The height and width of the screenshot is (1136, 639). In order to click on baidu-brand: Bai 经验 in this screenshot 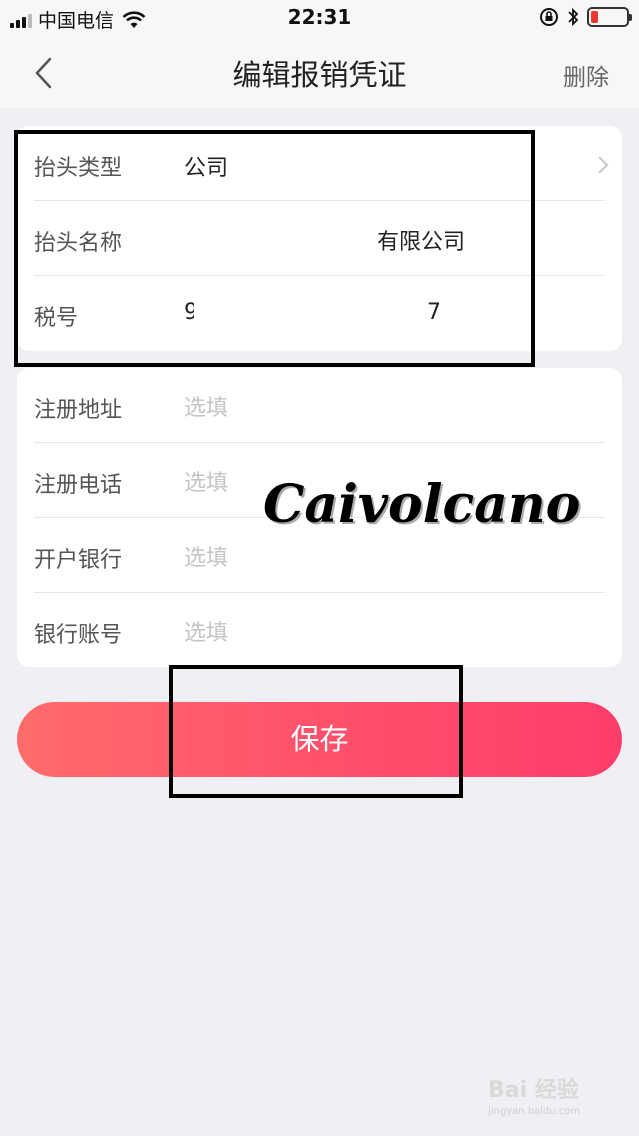, I will do `click(533, 1090)`.